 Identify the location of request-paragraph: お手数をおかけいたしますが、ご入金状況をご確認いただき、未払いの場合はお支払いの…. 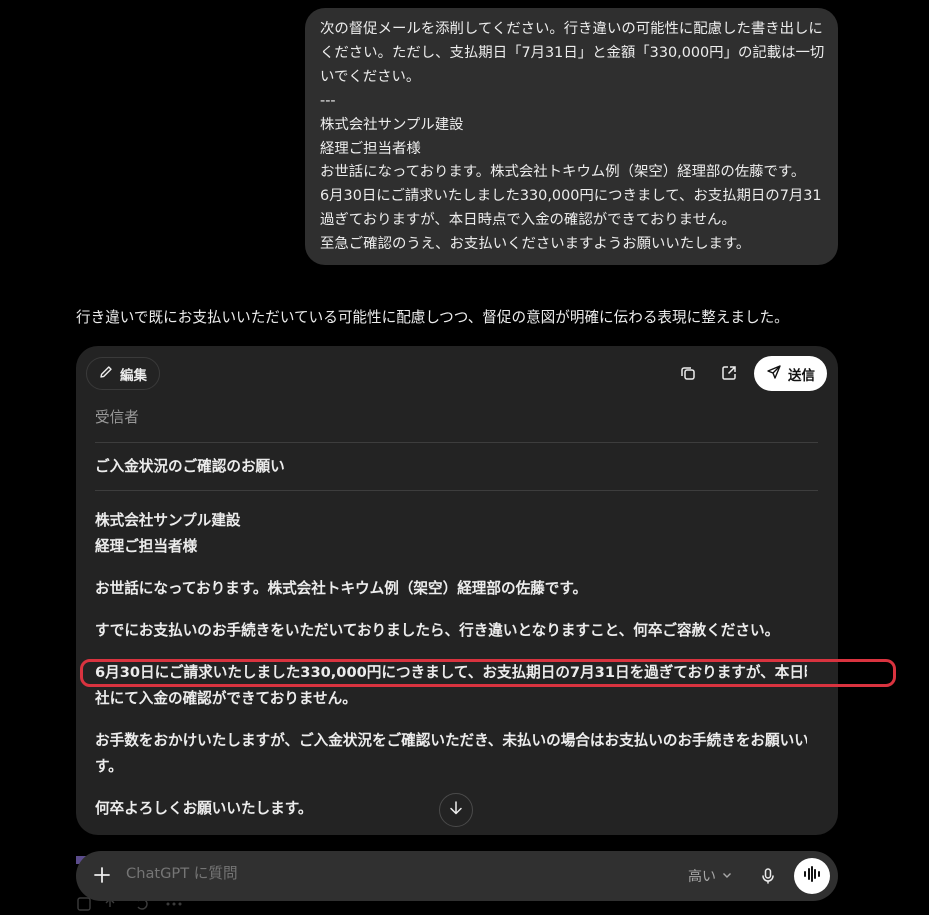
(451, 754).